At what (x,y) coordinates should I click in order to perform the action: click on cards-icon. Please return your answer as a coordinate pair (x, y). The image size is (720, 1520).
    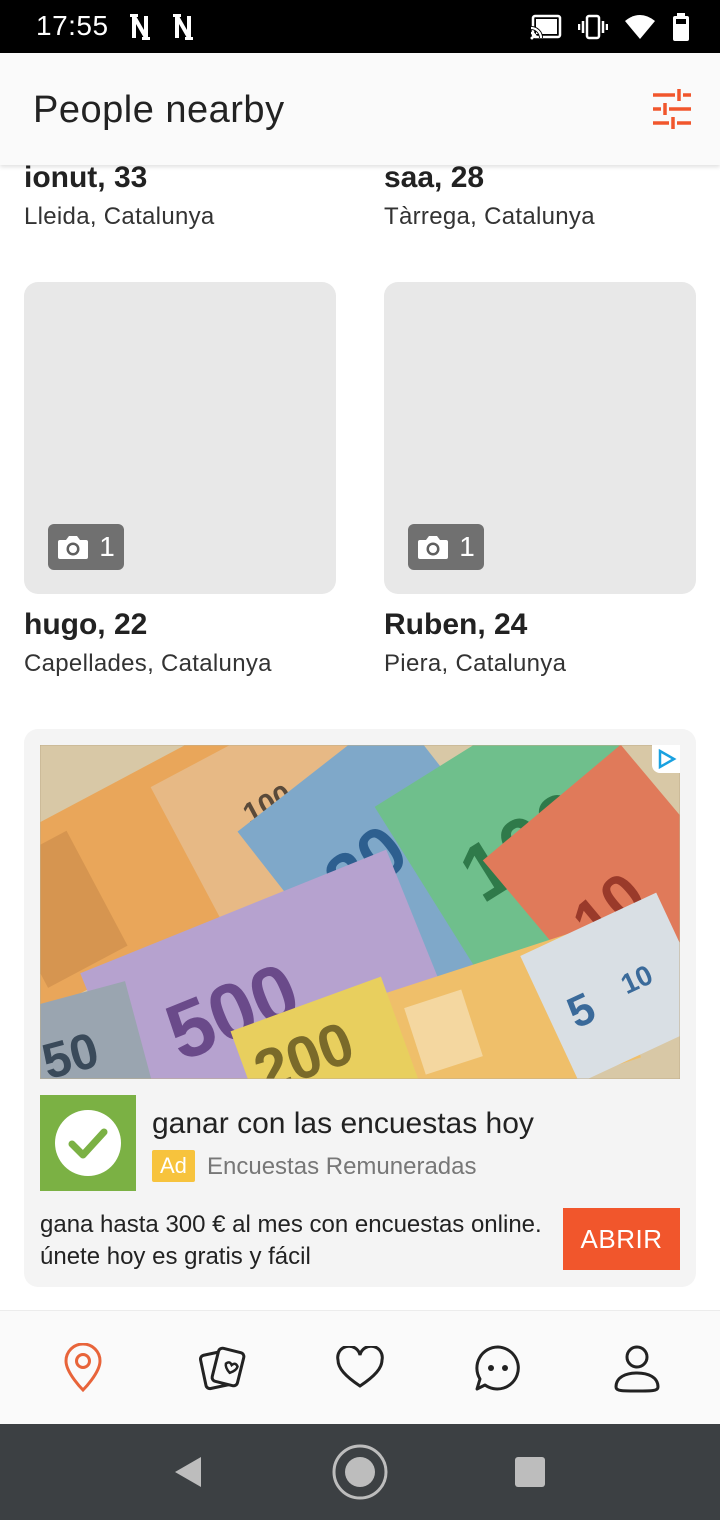
    Looking at the image, I should click on (221, 1368).